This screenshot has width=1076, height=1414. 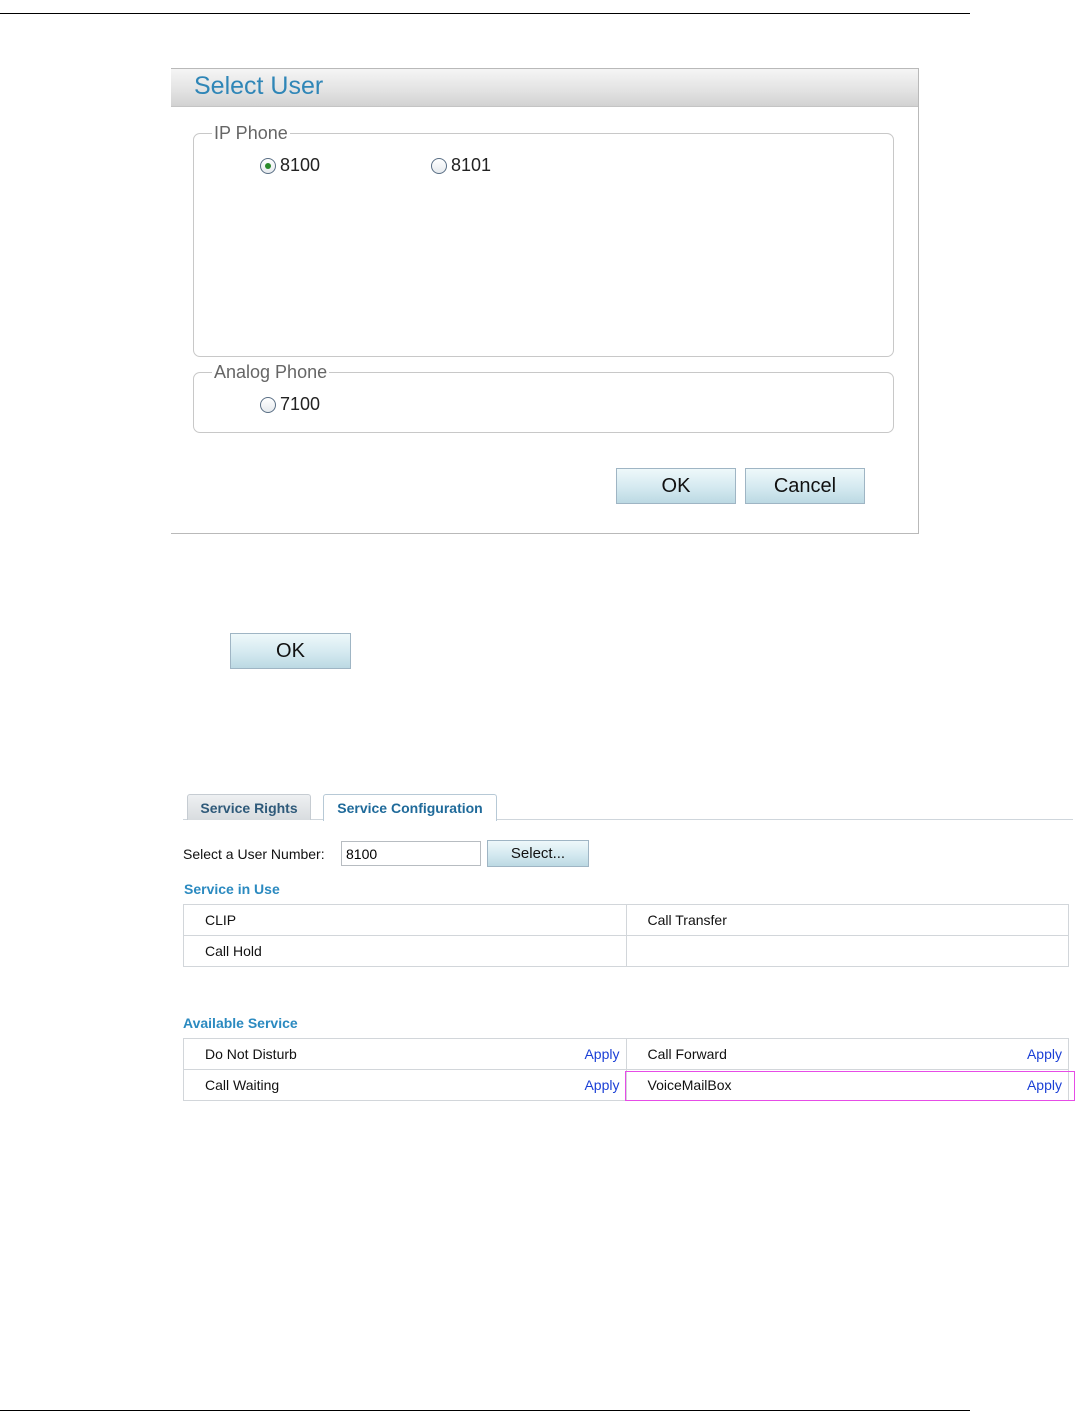 What do you see at coordinates (805, 486) in the screenshot?
I see `dialog-cancel-button: Cancel` at bounding box center [805, 486].